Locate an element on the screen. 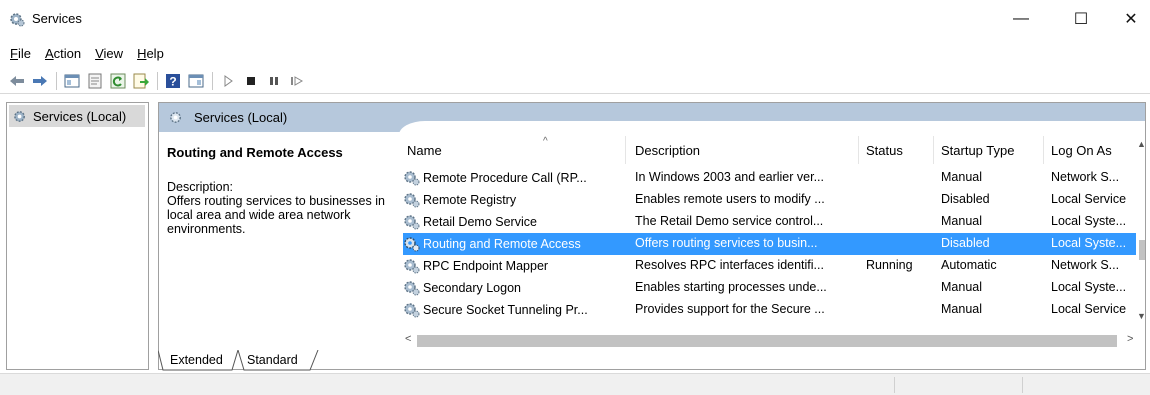 The image size is (1150, 395). scroll-right-icon: > is located at coordinates (1130, 339).